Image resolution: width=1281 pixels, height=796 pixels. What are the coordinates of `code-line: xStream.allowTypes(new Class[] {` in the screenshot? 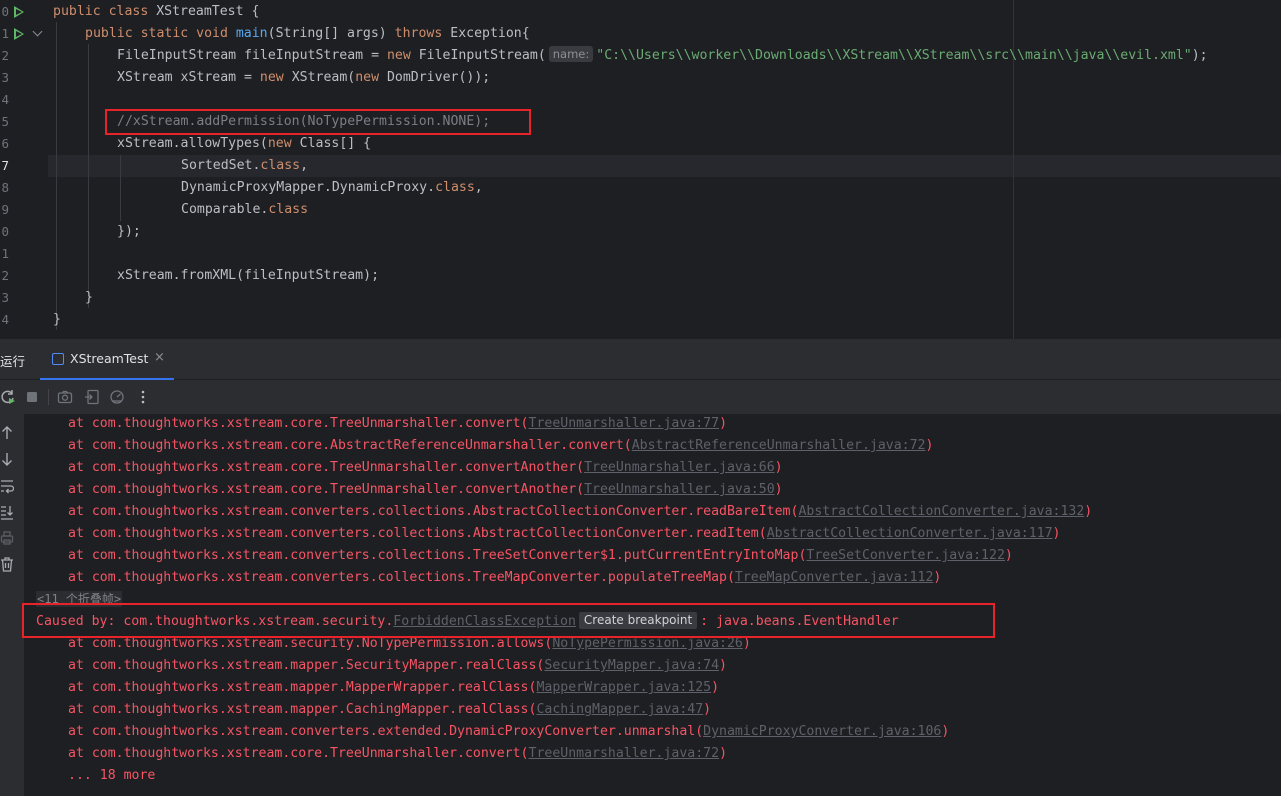 It's located at (244, 144).